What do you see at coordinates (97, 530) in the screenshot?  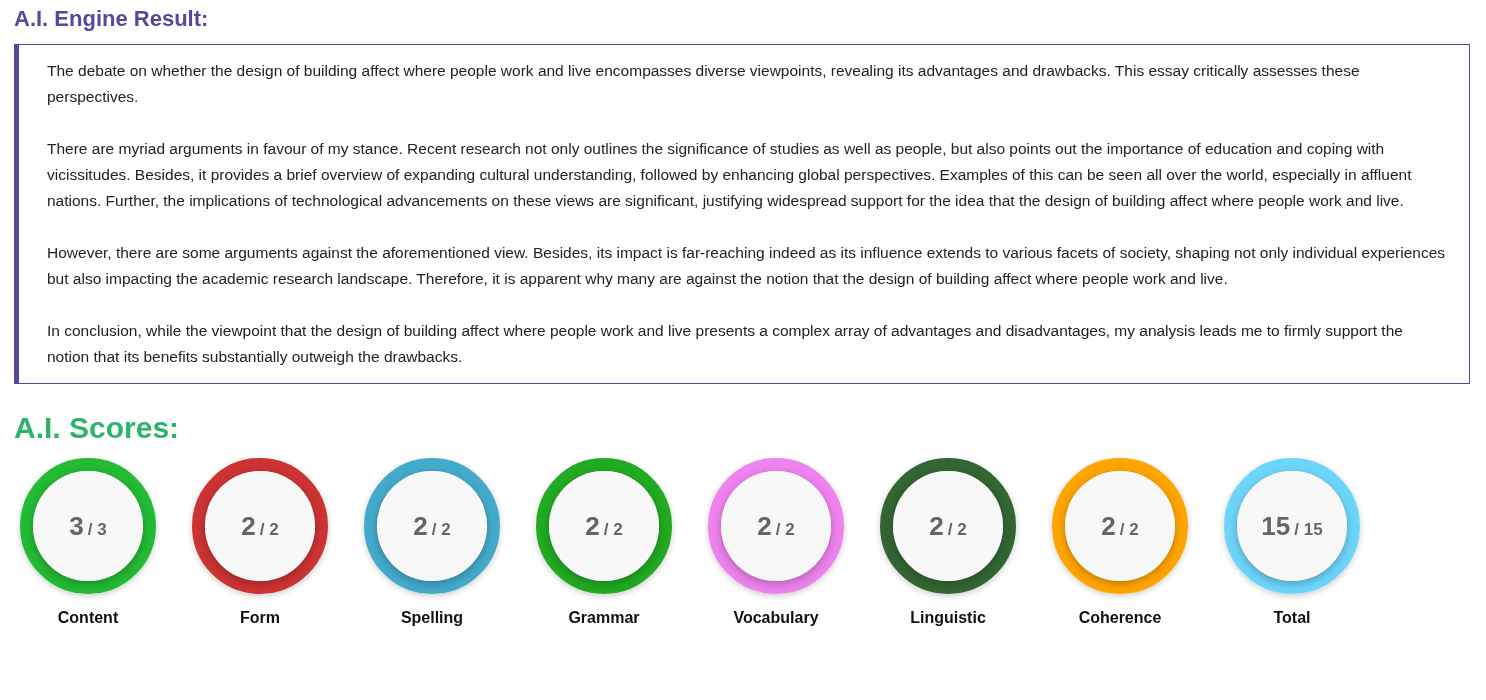 I see `score-max: / 3` at bounding box center [97, 530].